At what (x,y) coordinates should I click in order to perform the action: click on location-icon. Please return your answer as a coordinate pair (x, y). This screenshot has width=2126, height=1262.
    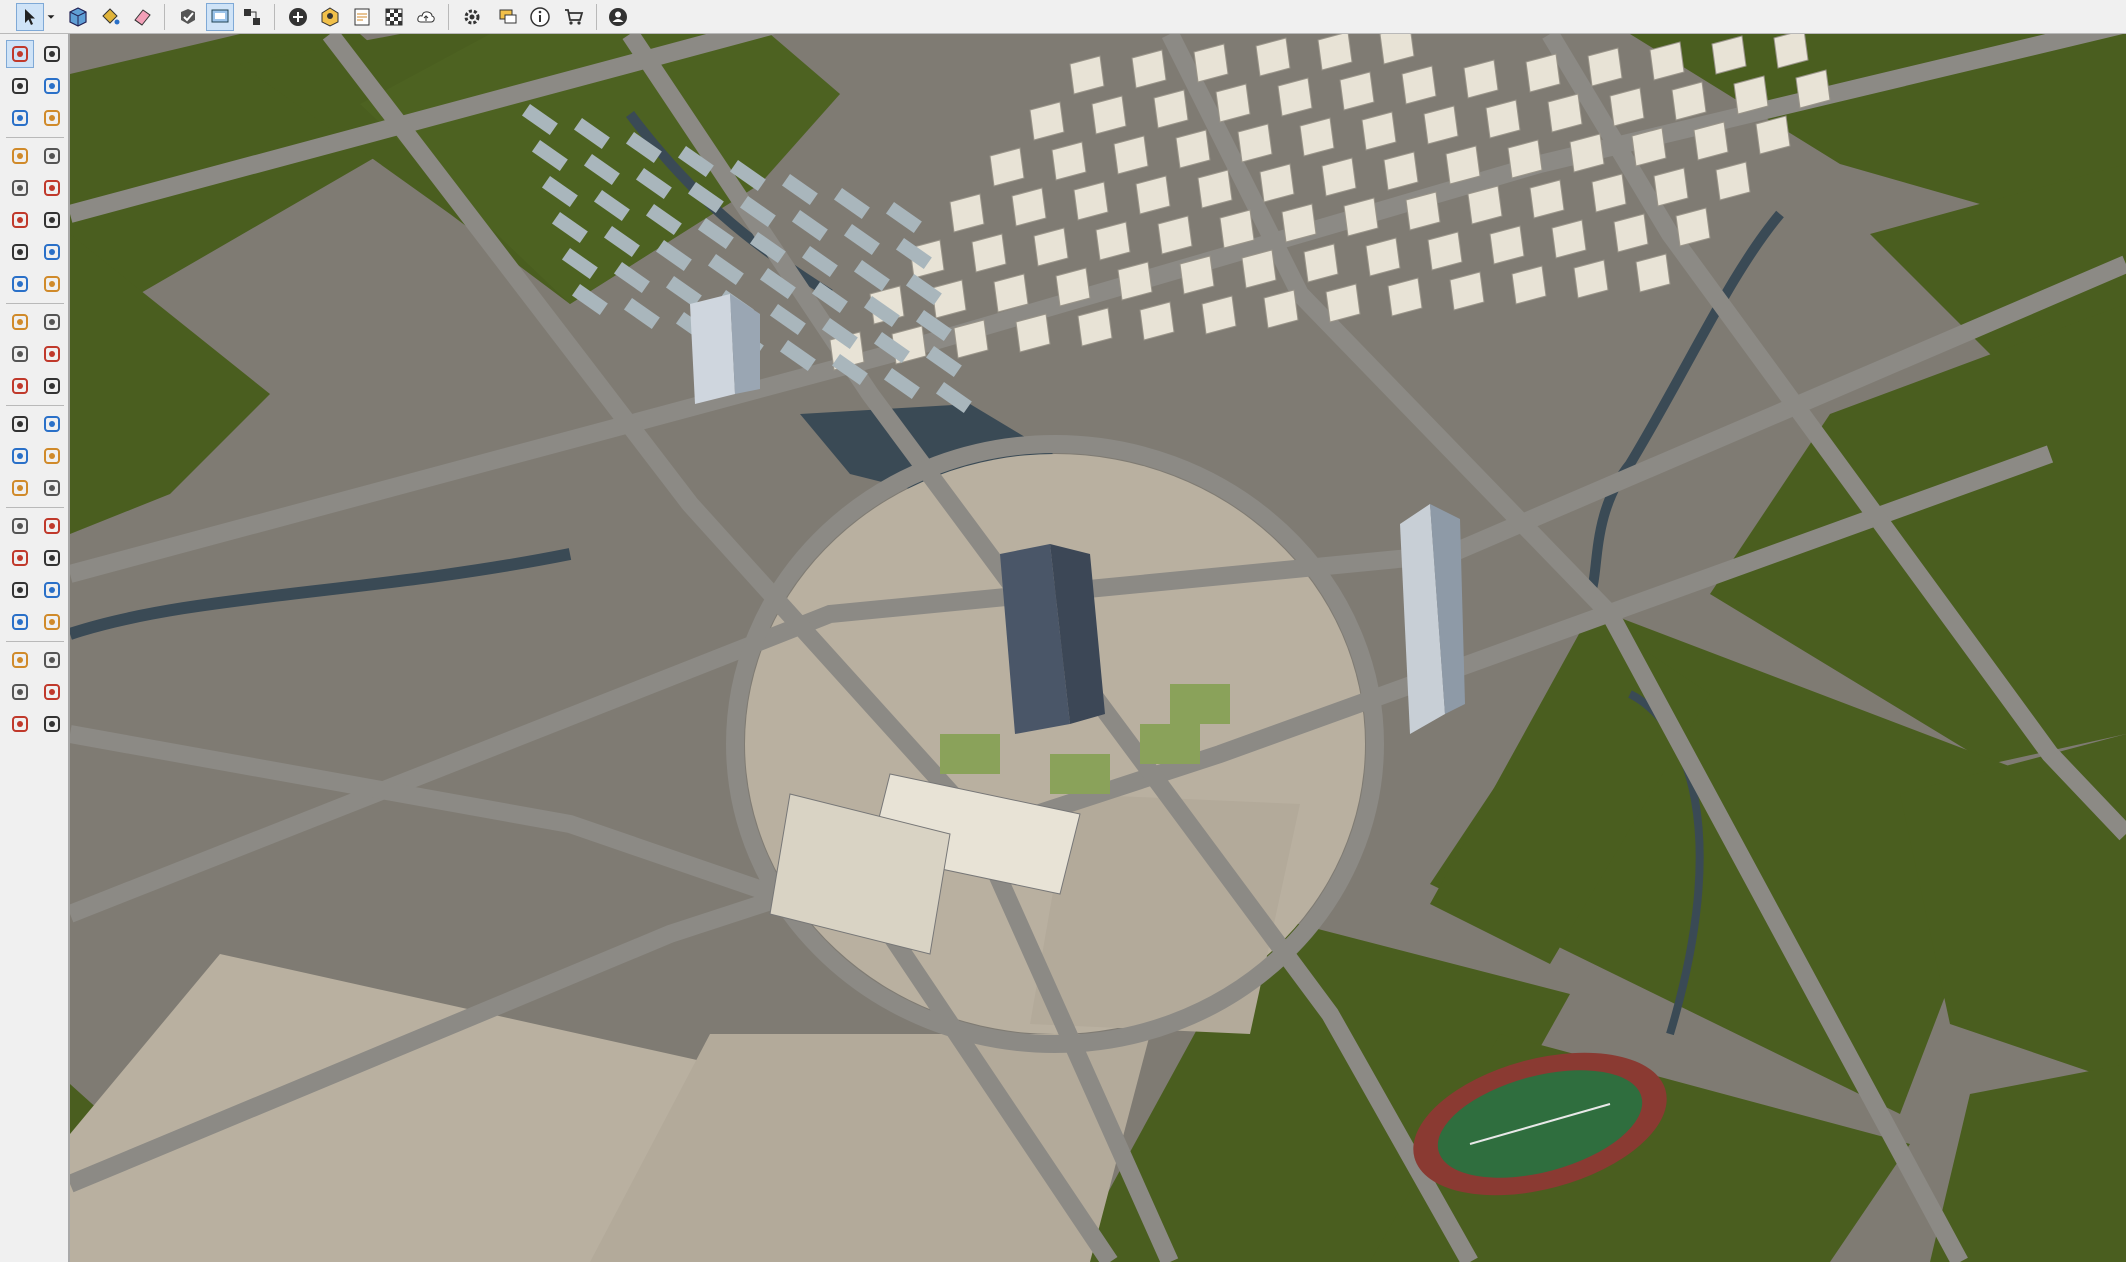
    Looking at the image, I should click on (330, 17).